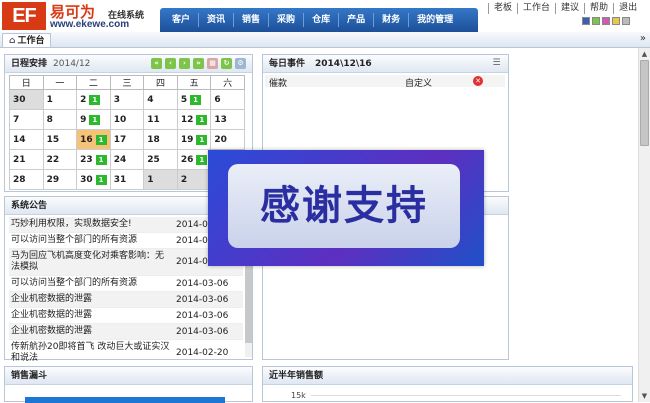  I want to click on refresh-icon: ↻, so click(226, 63).